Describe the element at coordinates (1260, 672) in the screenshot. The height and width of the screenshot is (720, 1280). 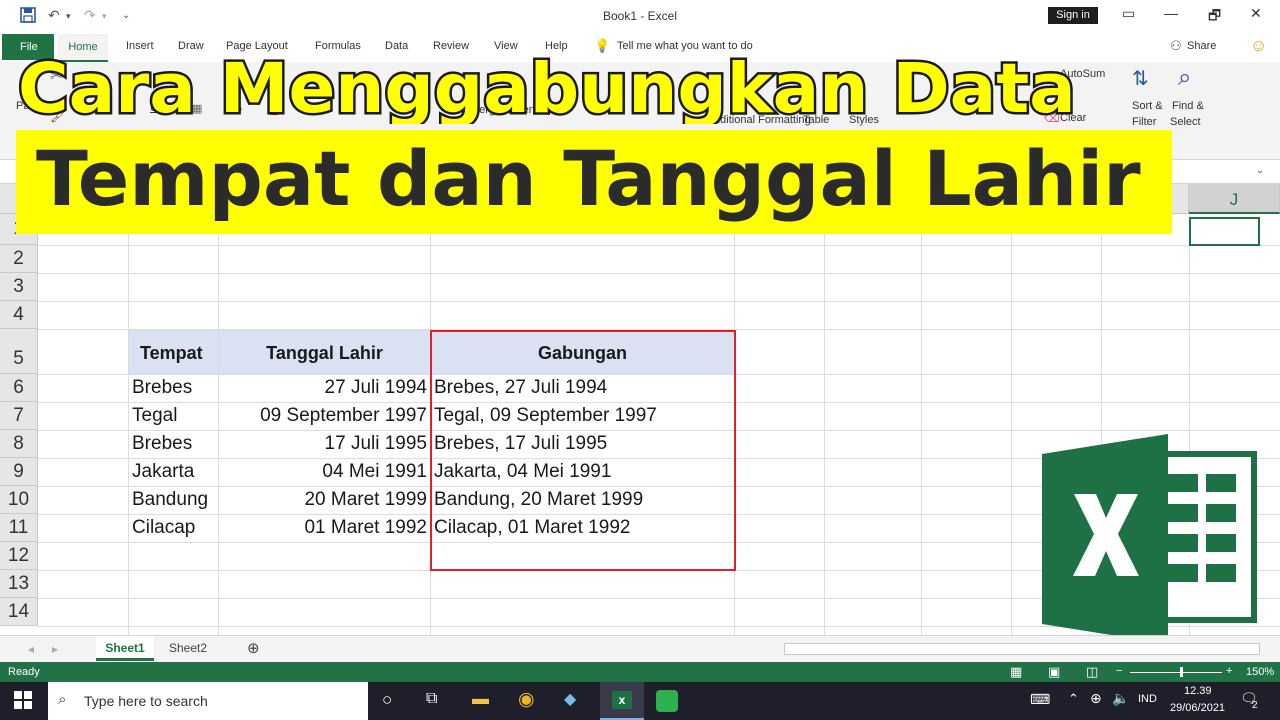
I see `zoom-level: 150%` at that location.